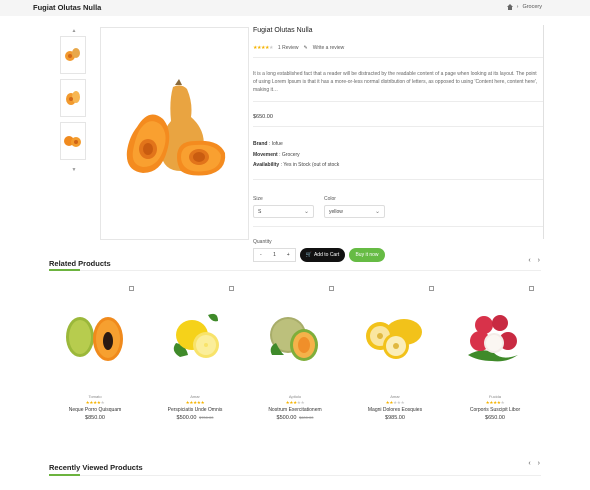 This screenshot has width=590, height=490. I want to click on product-category: Fucida, so click(494, 396).